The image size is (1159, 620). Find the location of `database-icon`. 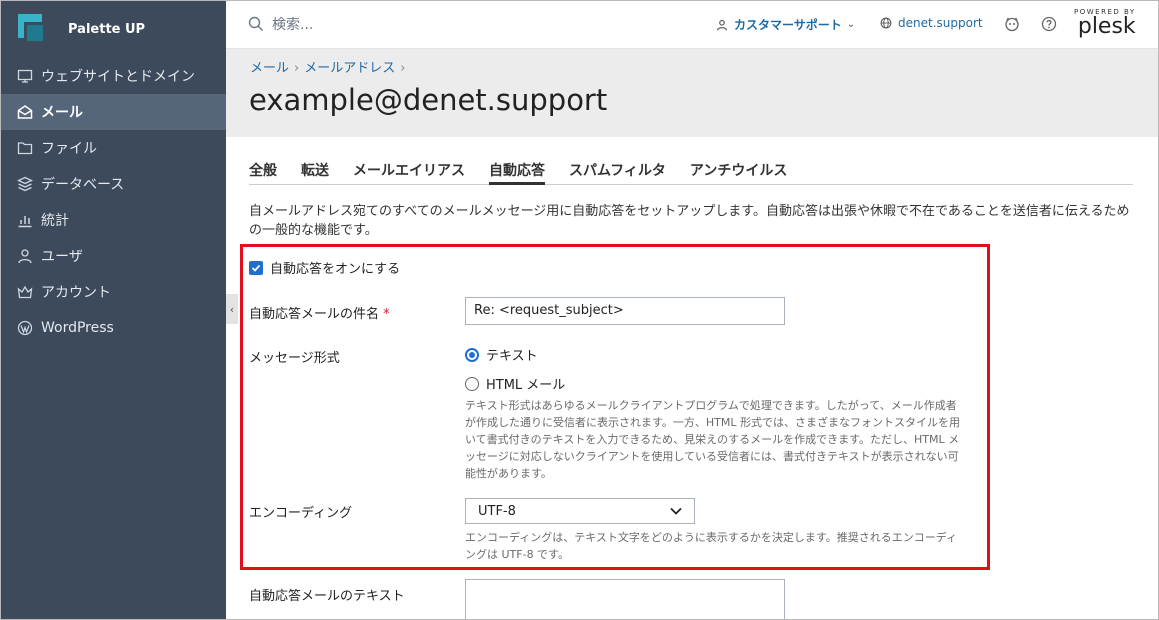

database-icon is located at coordinates (25, 184).